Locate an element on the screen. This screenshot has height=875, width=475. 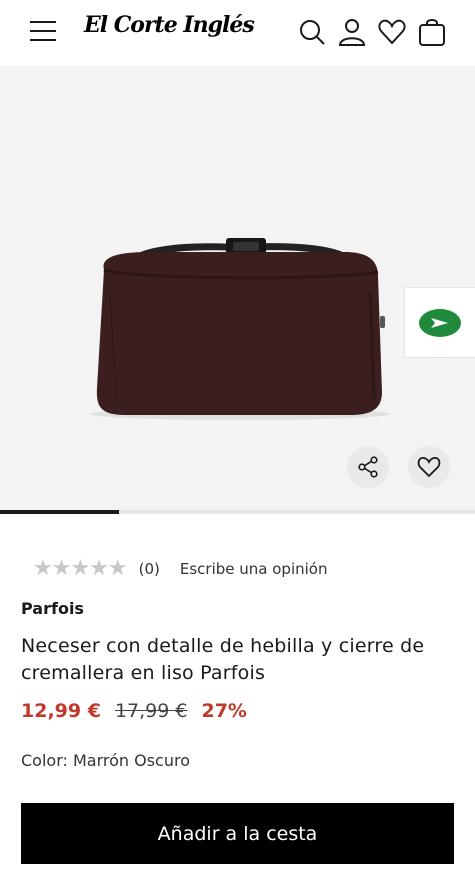
favorite-button is located at coordinates (429, 467).